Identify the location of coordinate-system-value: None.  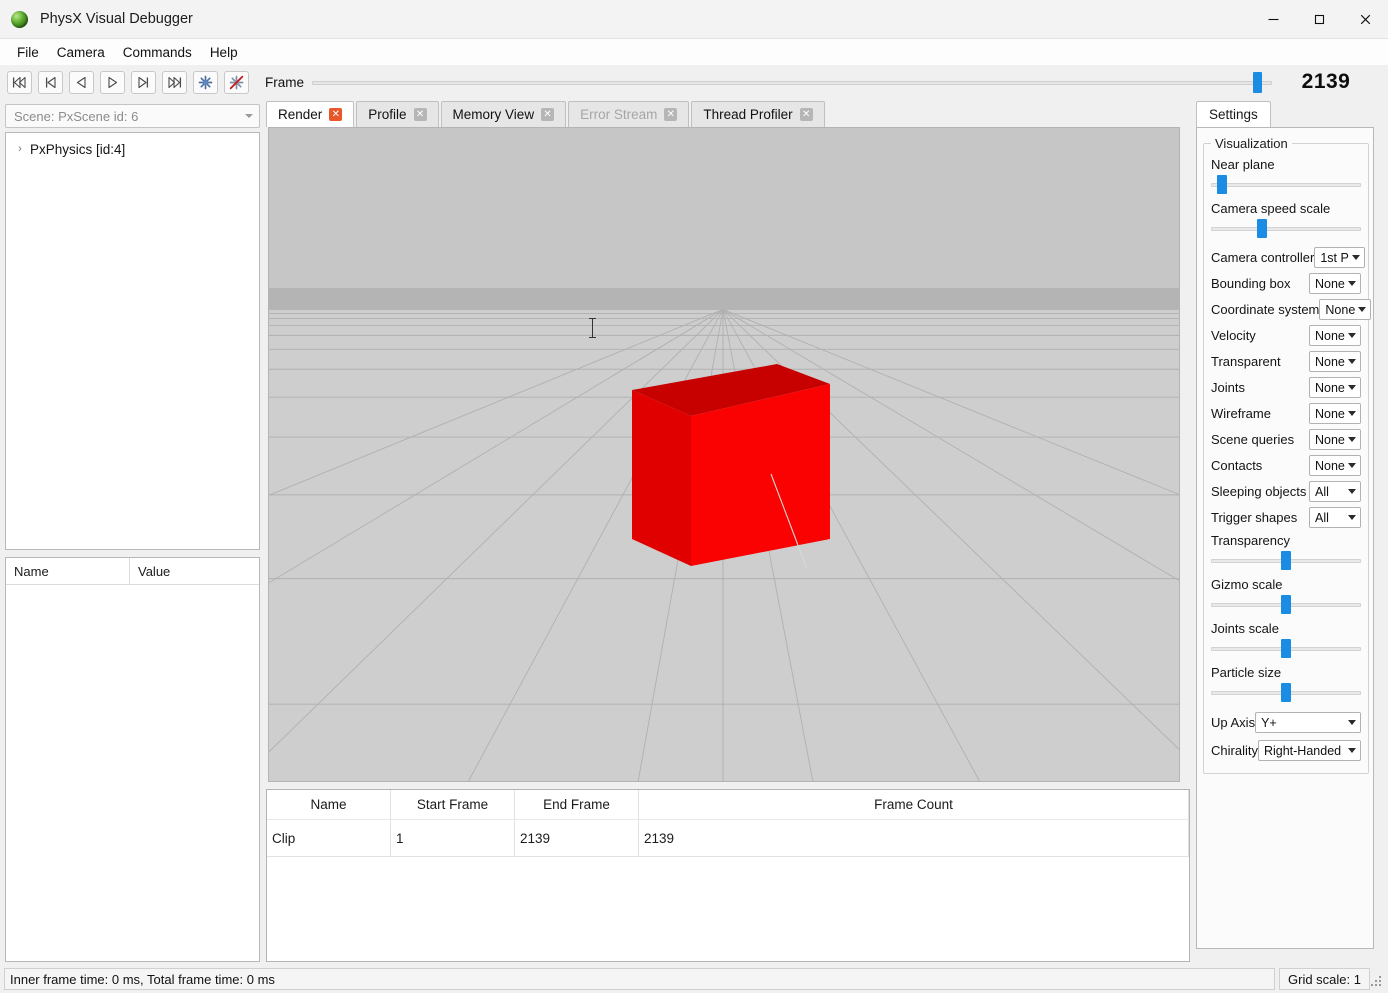
(1340, 309).